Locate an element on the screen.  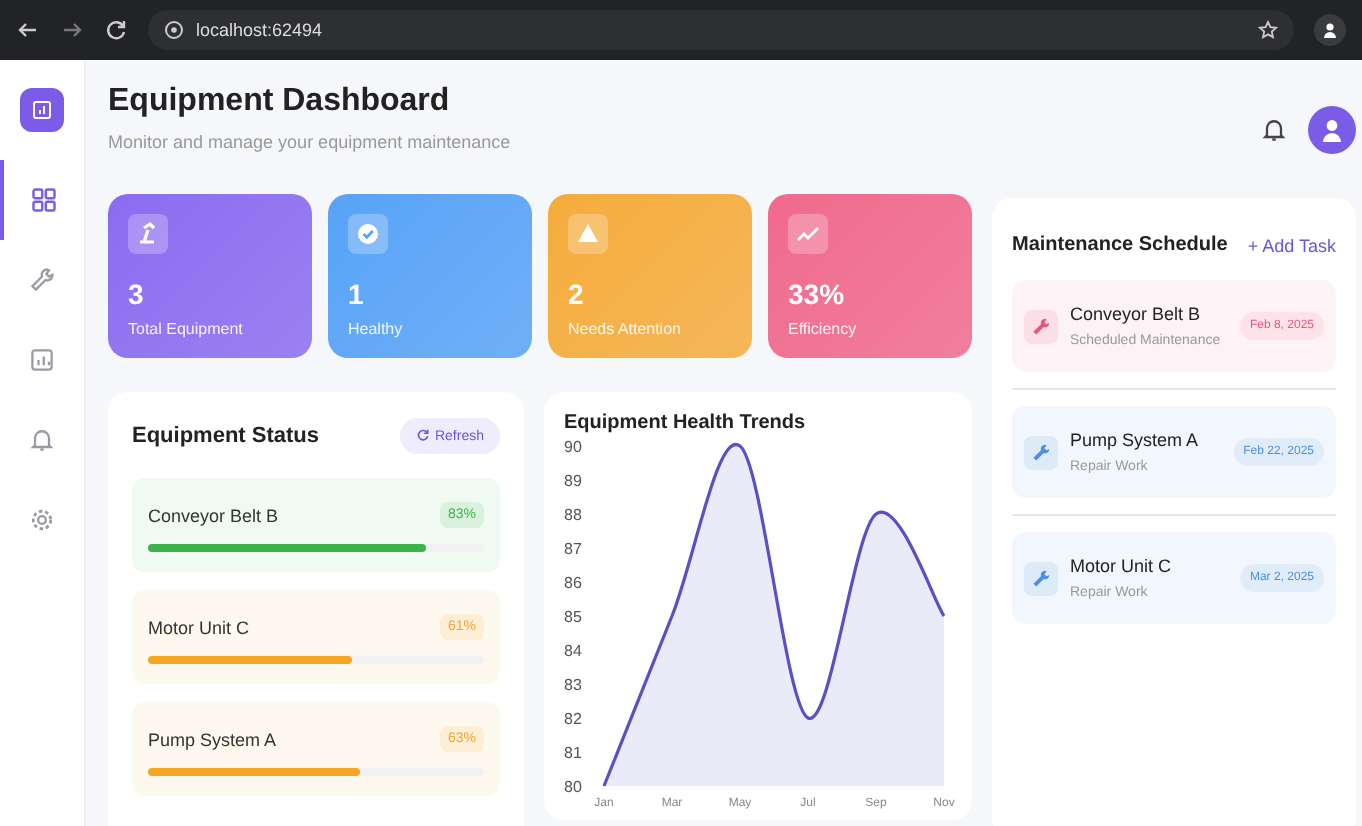
y-tick-label: 82 is located at coordinates (573, 719).